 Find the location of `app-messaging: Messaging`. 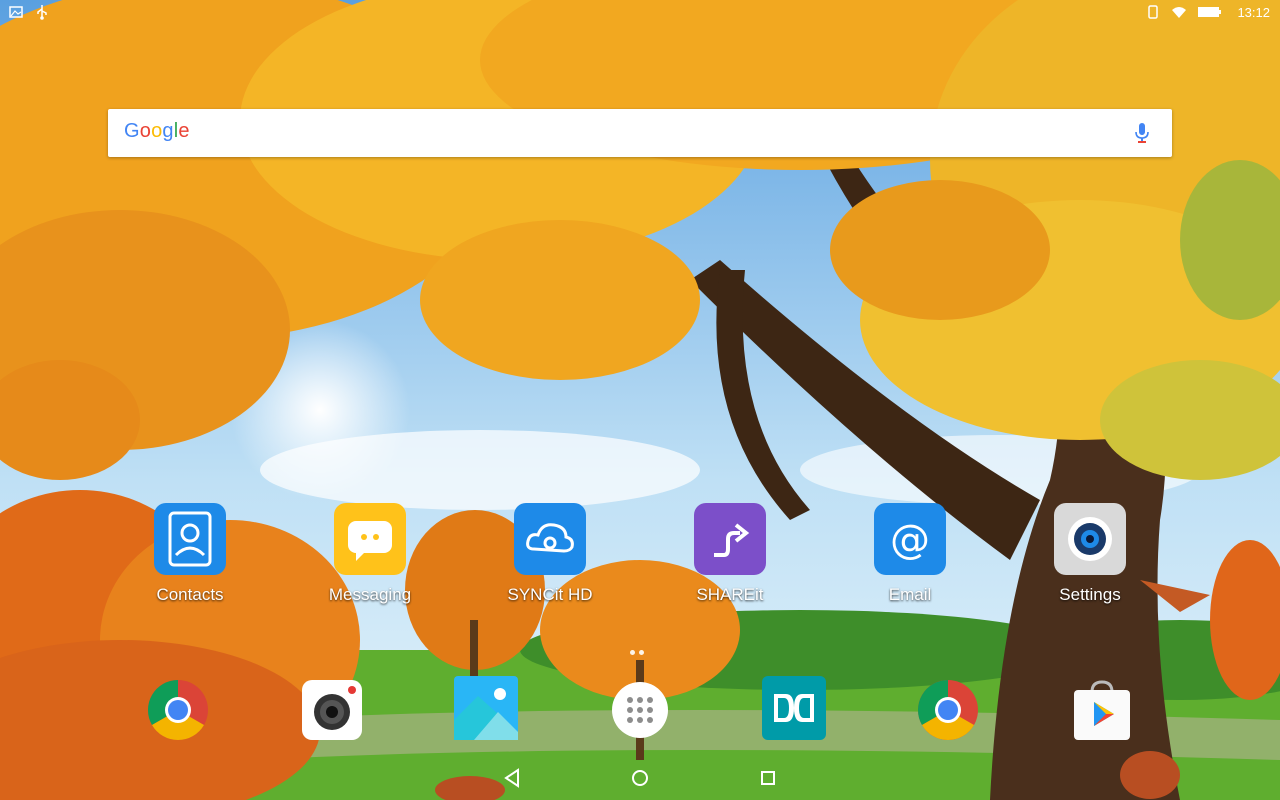

app-messaging: Messaging is located at coordinates (370, 554).